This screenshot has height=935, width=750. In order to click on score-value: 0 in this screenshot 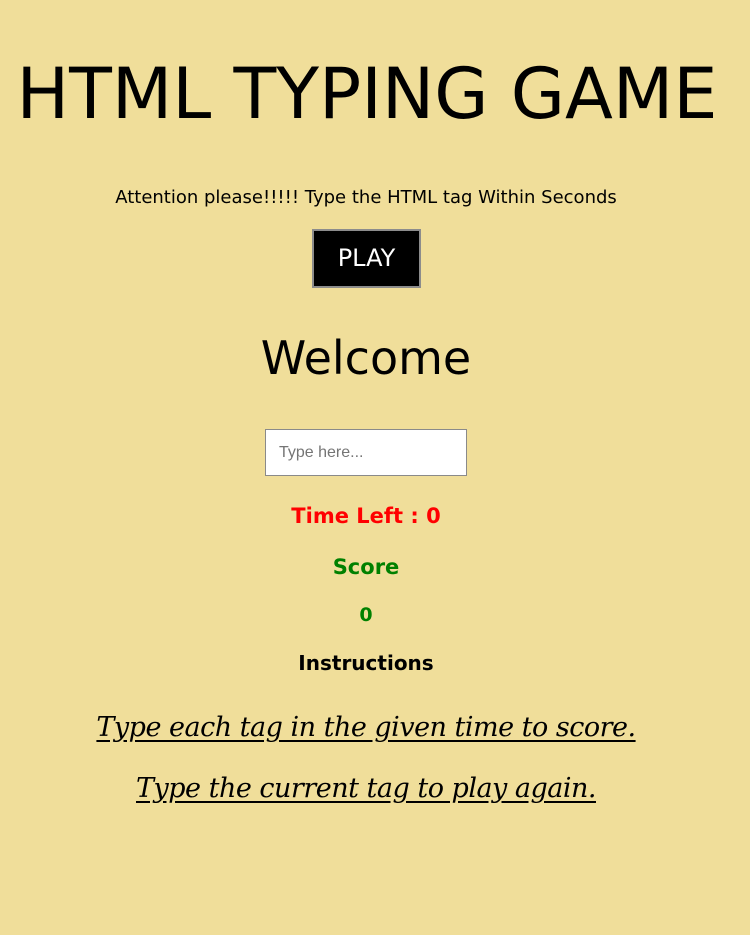, I will do `click(366, 615)`.